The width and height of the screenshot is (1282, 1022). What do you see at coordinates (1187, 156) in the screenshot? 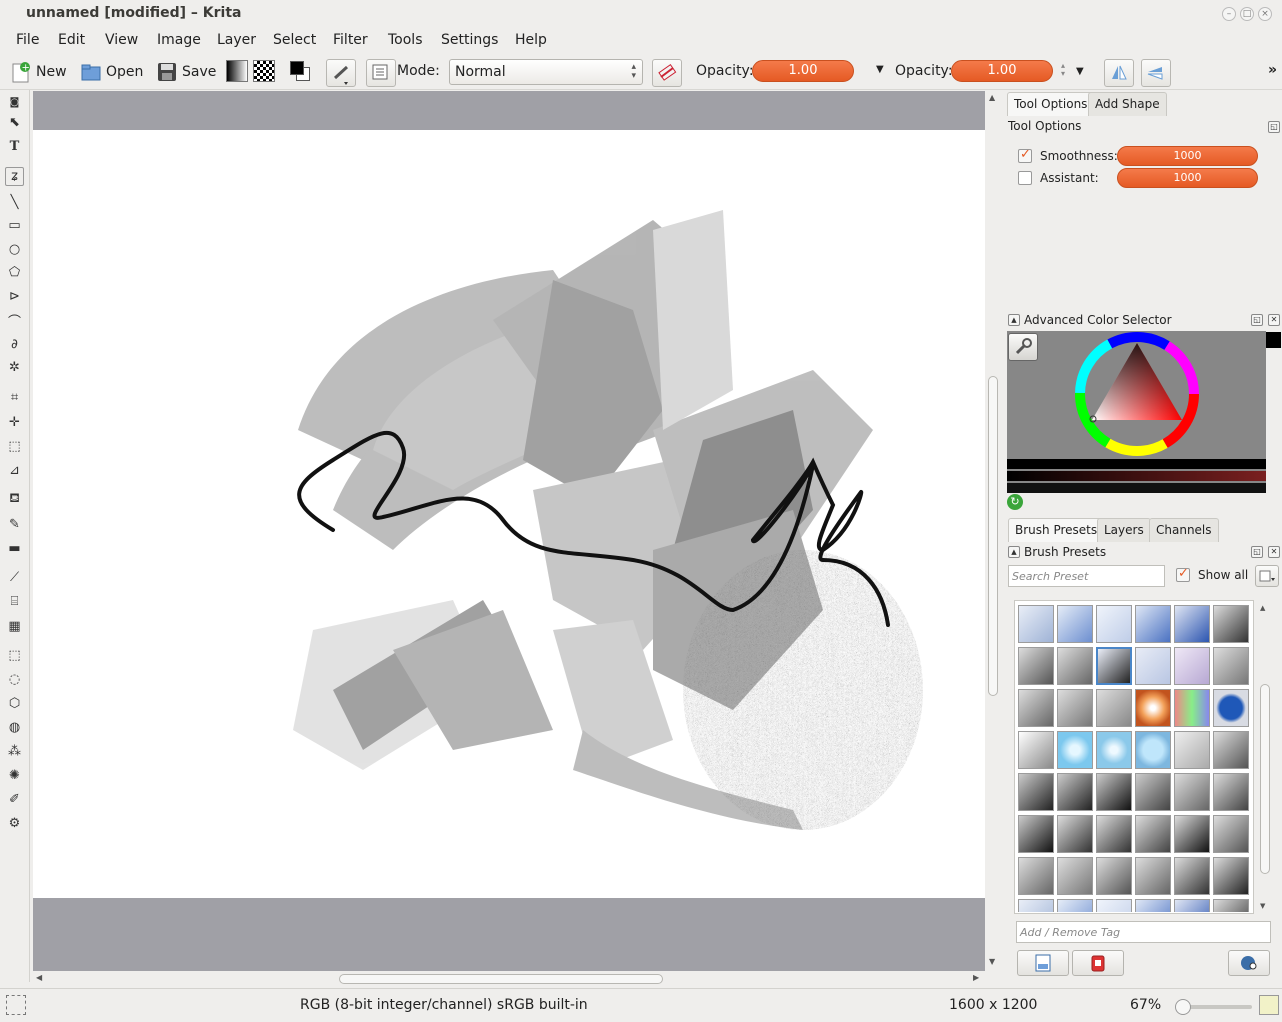
I see `smoothness-slider: 1000` at bounding box center [1187, 156].